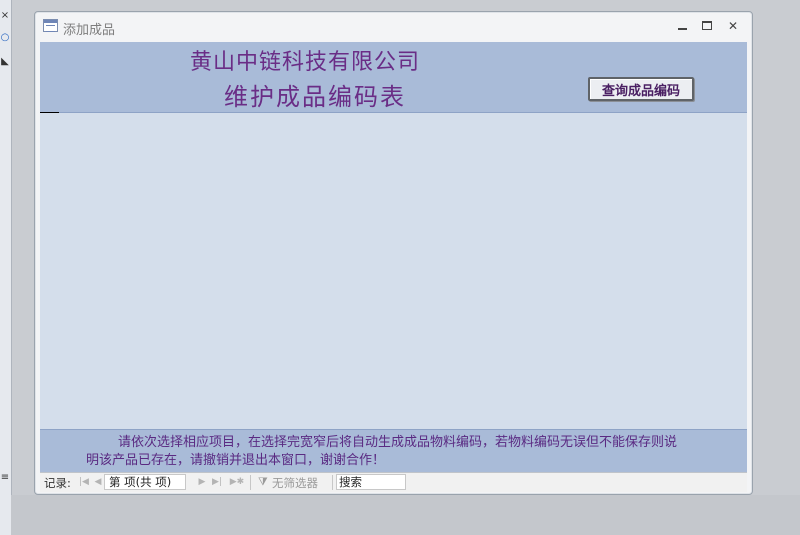  Describe the element at coordinates (89, 30) in the screenshot. I see `window-title: 添加成品` at that location.